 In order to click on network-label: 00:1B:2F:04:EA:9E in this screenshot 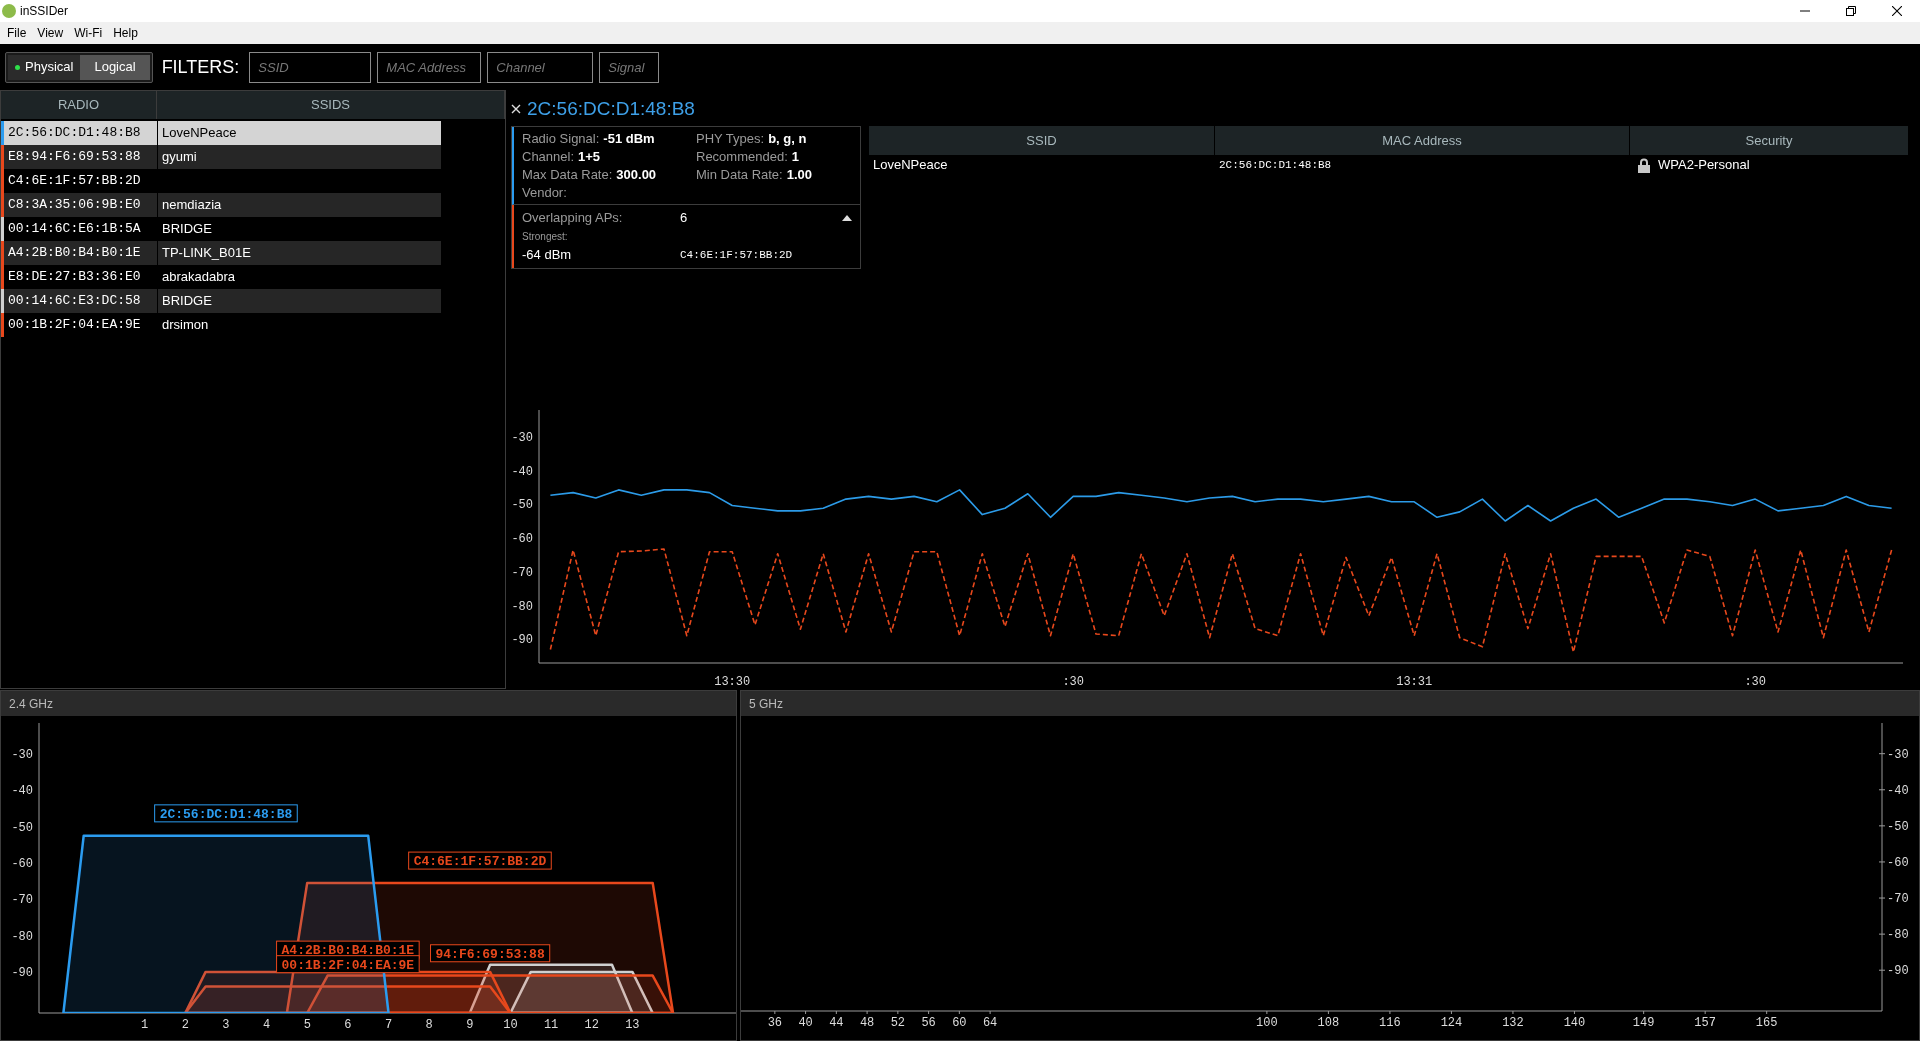, I will do `click(348, 964)`.